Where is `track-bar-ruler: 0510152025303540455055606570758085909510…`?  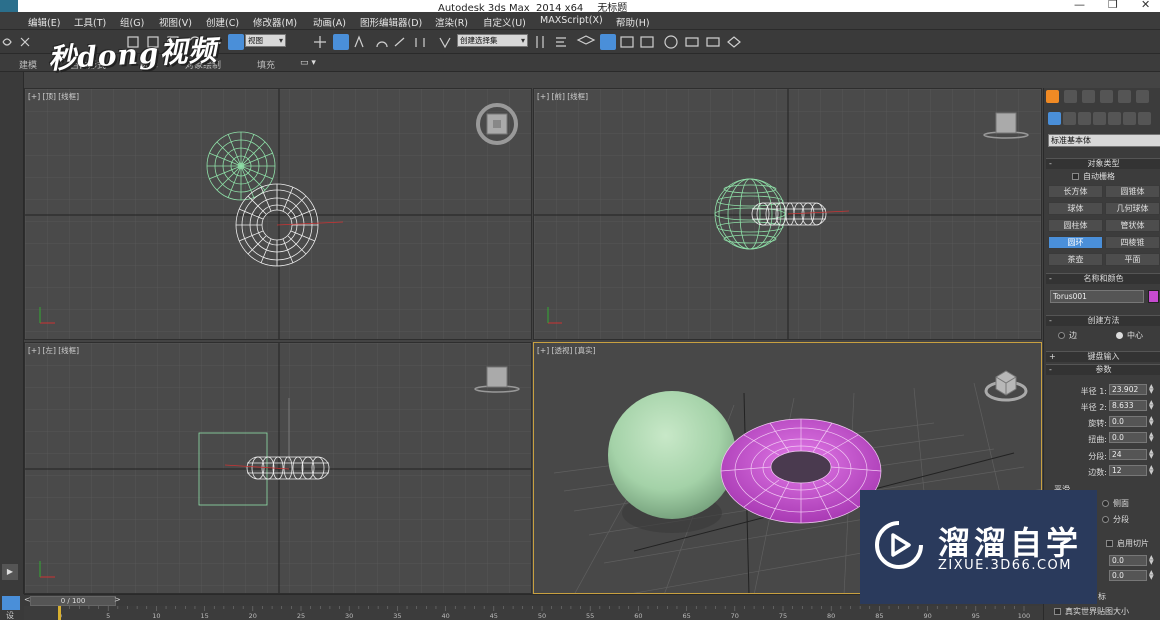
track-bar-ruler: 0510152025303540455055606570758085909510… is located at coordinates (544, 613).